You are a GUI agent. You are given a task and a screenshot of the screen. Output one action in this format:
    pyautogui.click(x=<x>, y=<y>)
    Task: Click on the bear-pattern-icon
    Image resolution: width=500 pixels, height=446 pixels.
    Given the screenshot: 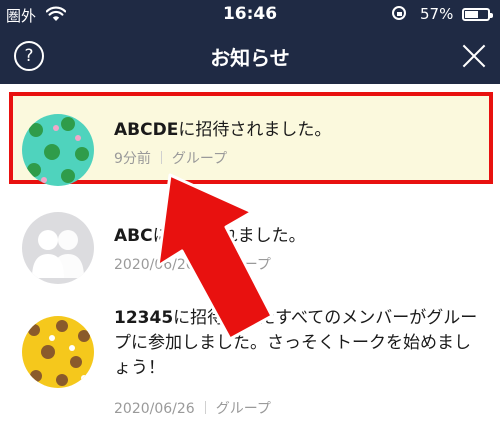 What is the action you would take?
    pyautogui.click(x=59, y=353)
    